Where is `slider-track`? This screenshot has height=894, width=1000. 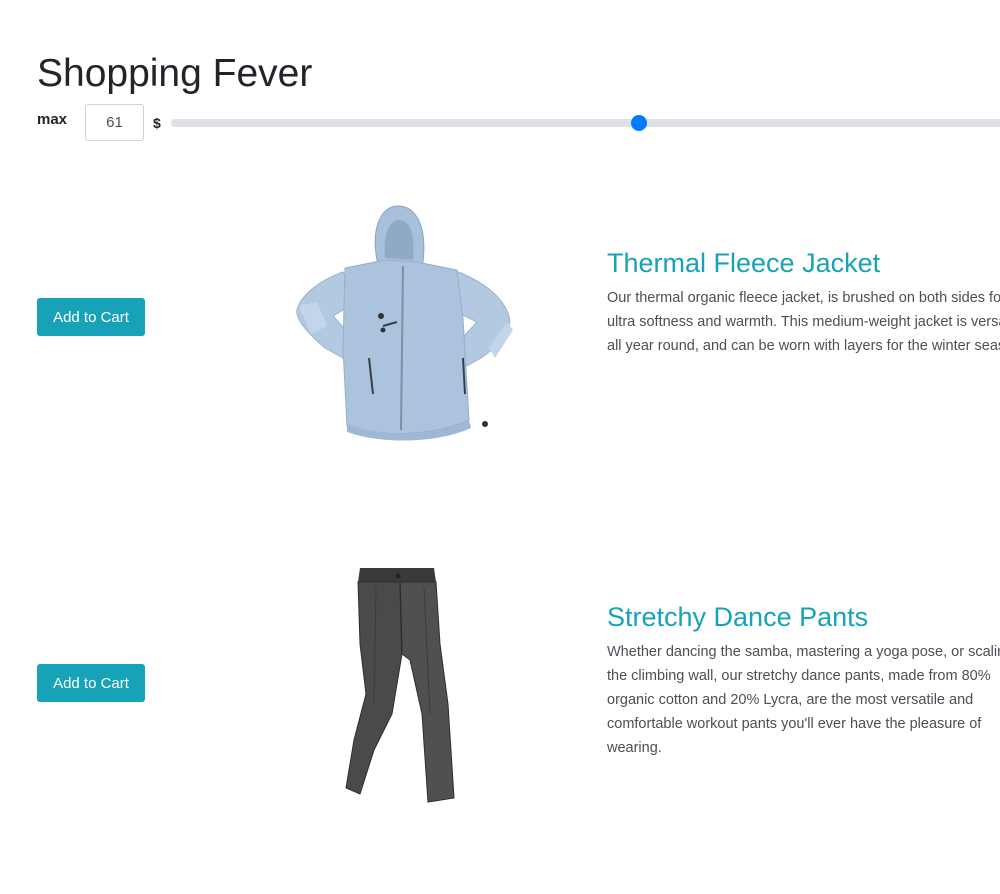
slider-track is located at coordinates (585, 123).